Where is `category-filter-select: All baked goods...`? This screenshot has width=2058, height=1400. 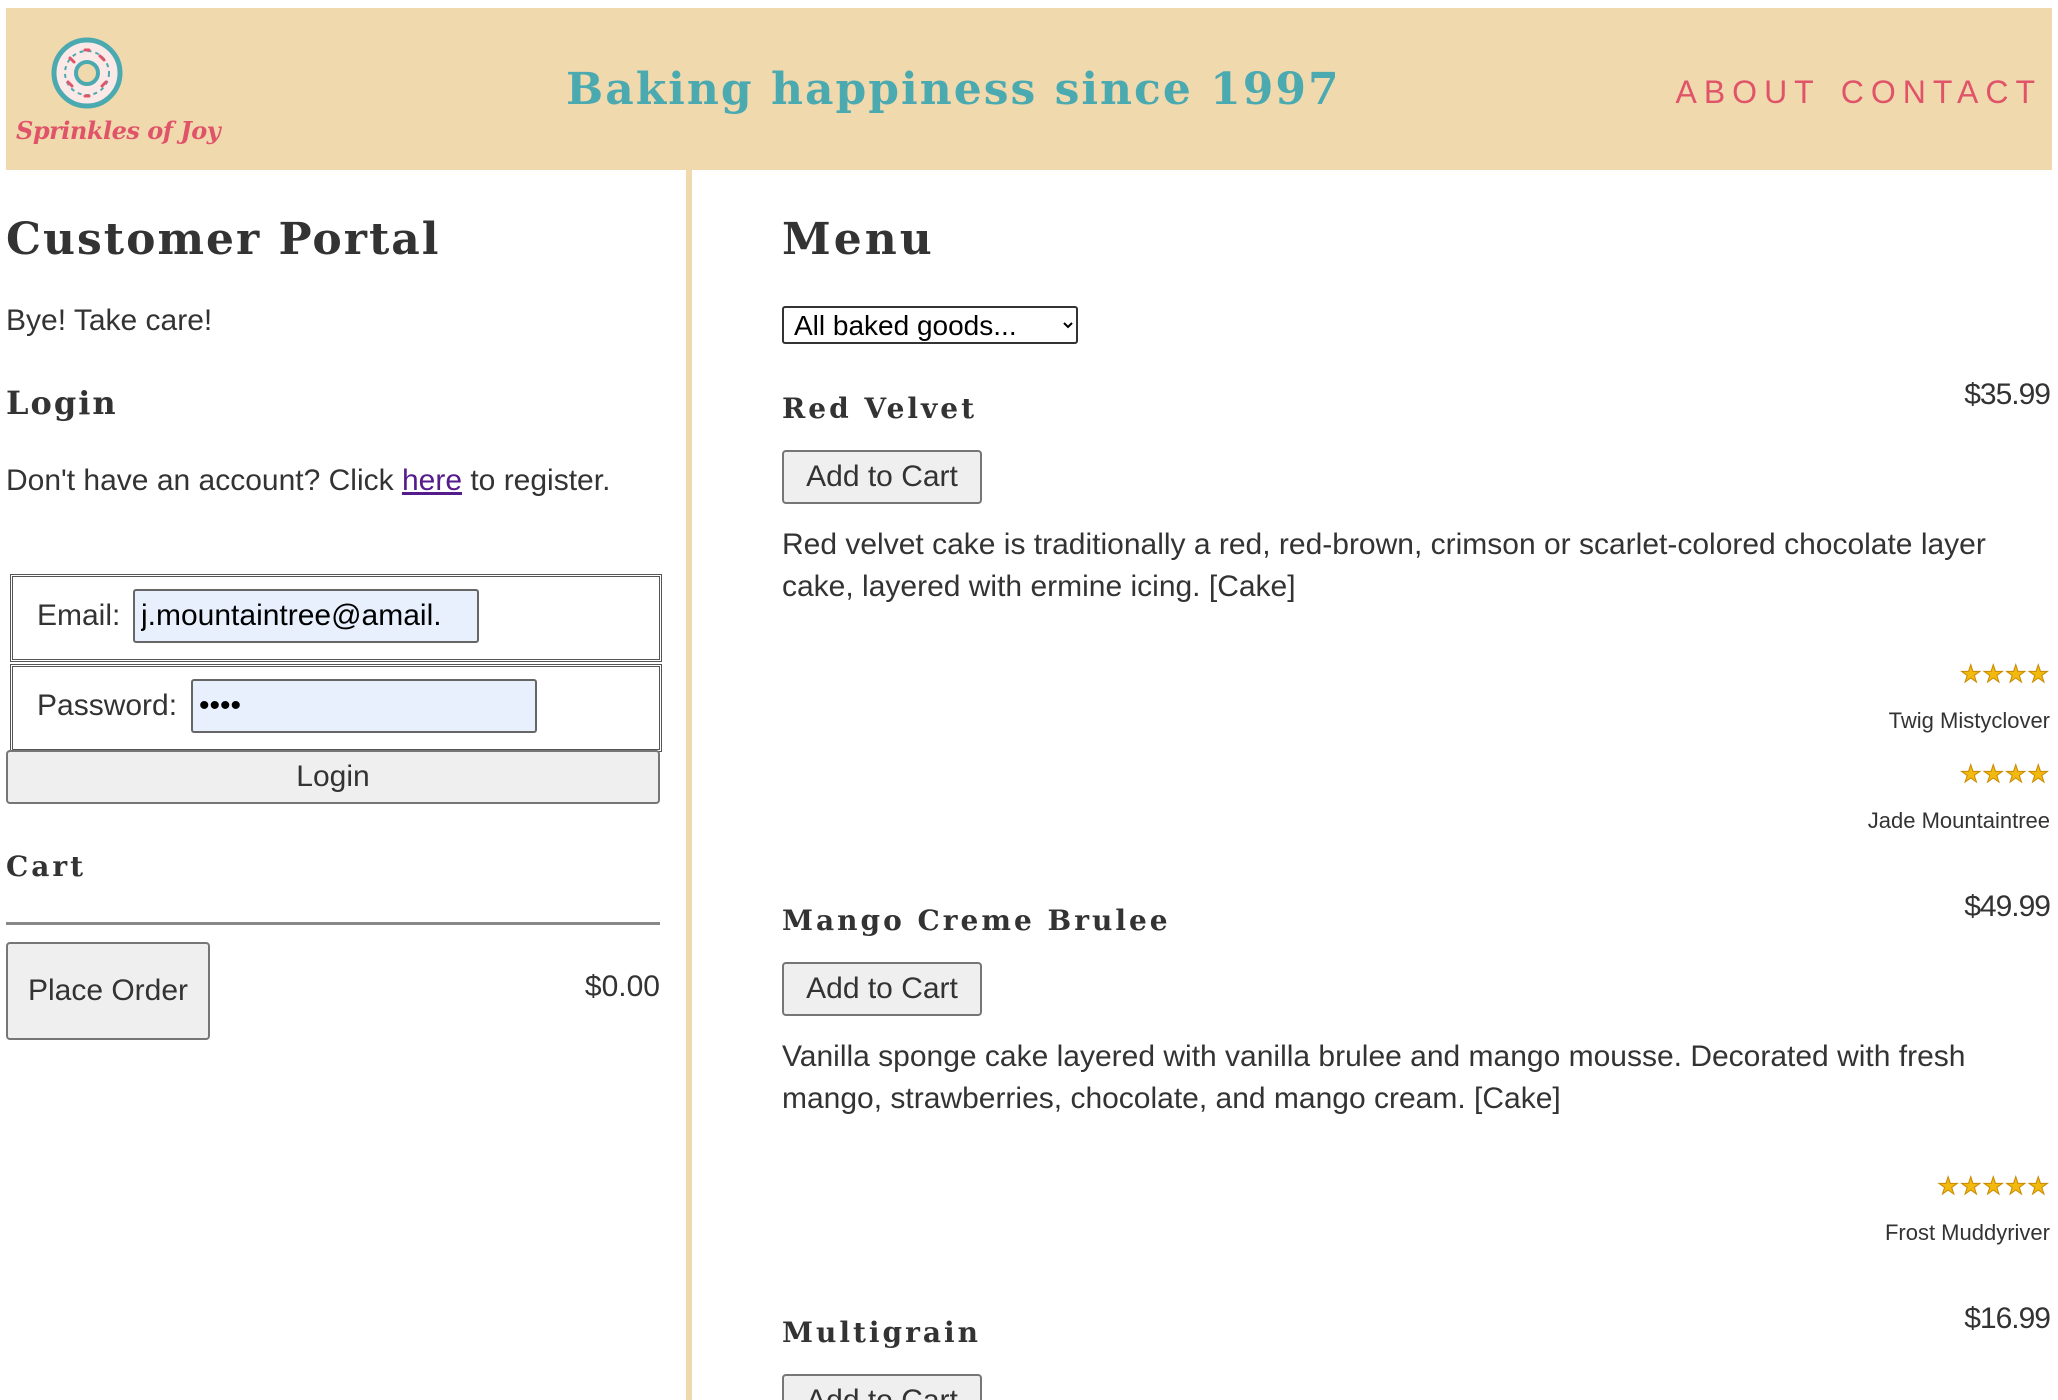
category-filter-select: All baked goods... is located at coordinates (930, 325).